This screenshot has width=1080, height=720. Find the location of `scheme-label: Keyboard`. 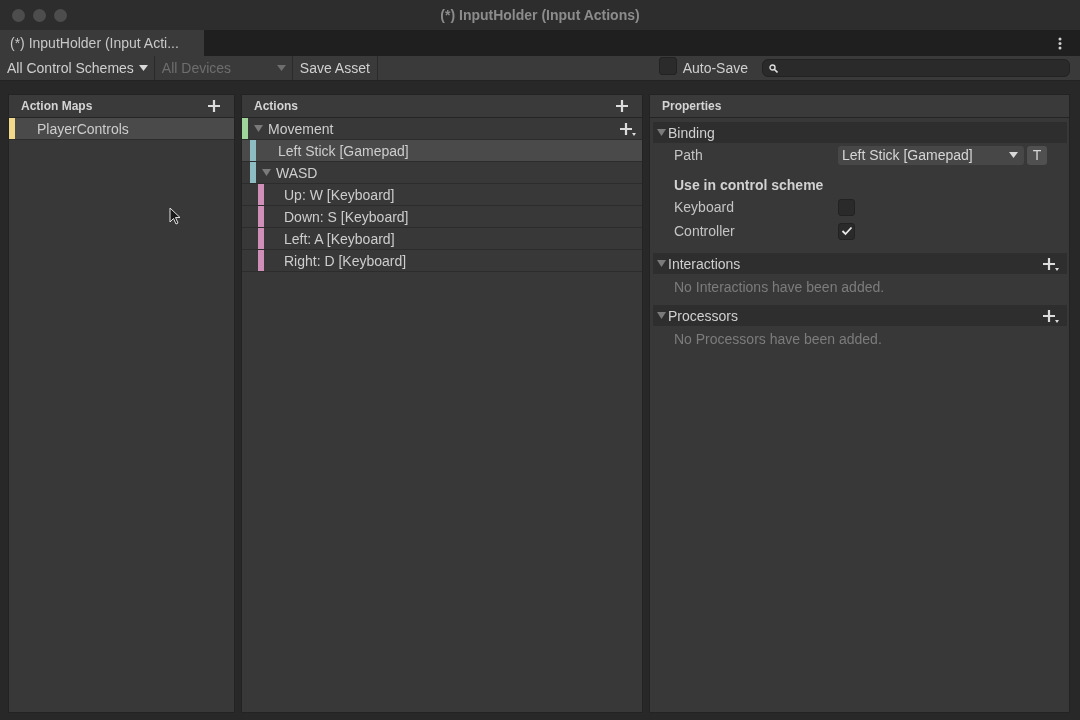

scheme-label: Keyboard is located at coordinates (704, 207).